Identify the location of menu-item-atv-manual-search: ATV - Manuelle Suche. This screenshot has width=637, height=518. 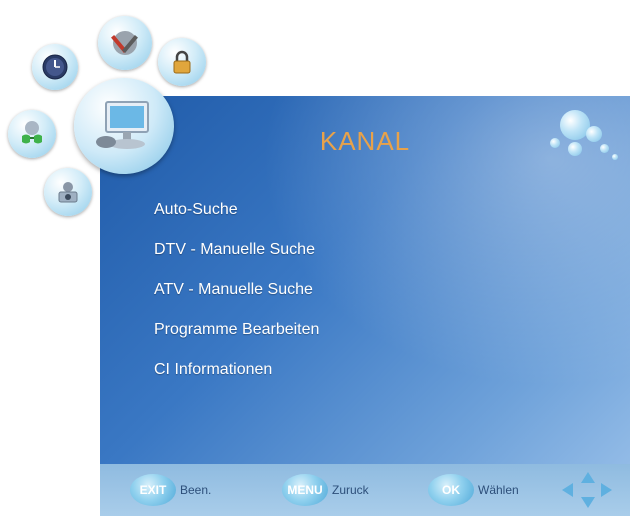
(236, 298).